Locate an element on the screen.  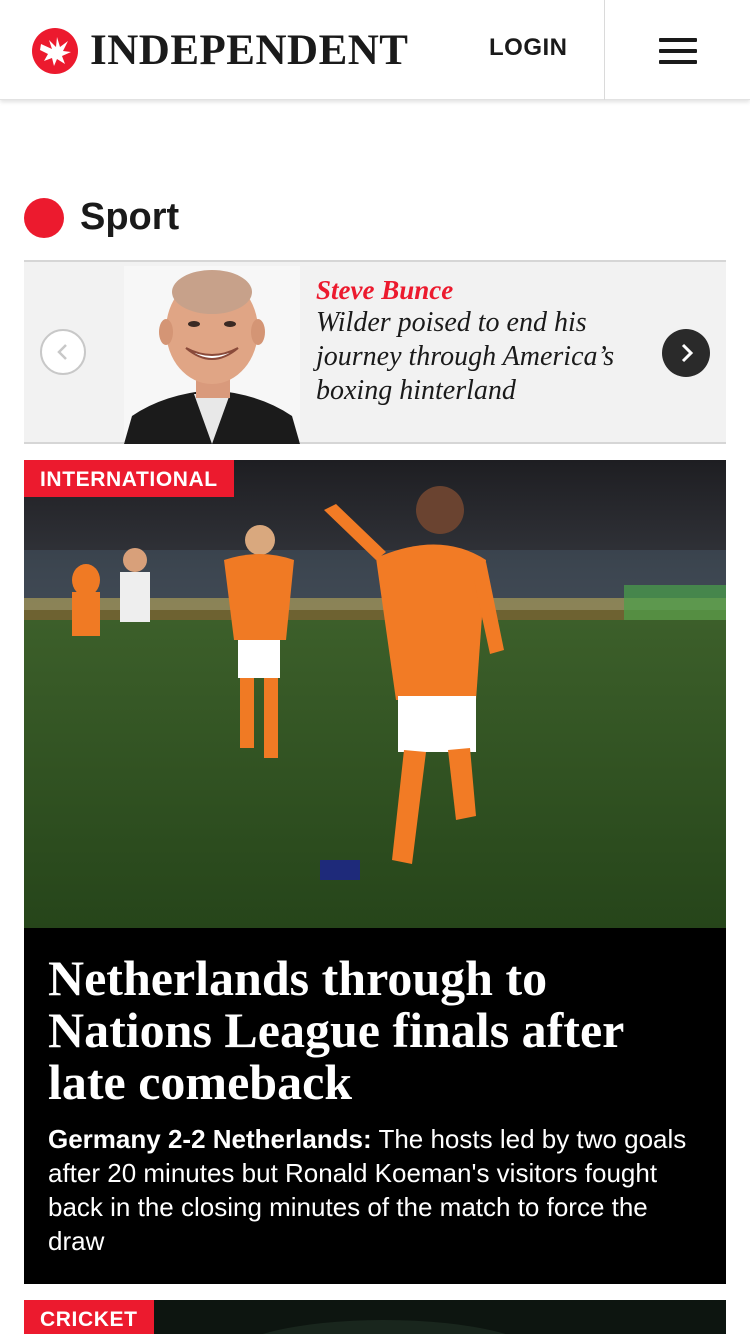
carousel-next-button is located at coordinates (686, 353).